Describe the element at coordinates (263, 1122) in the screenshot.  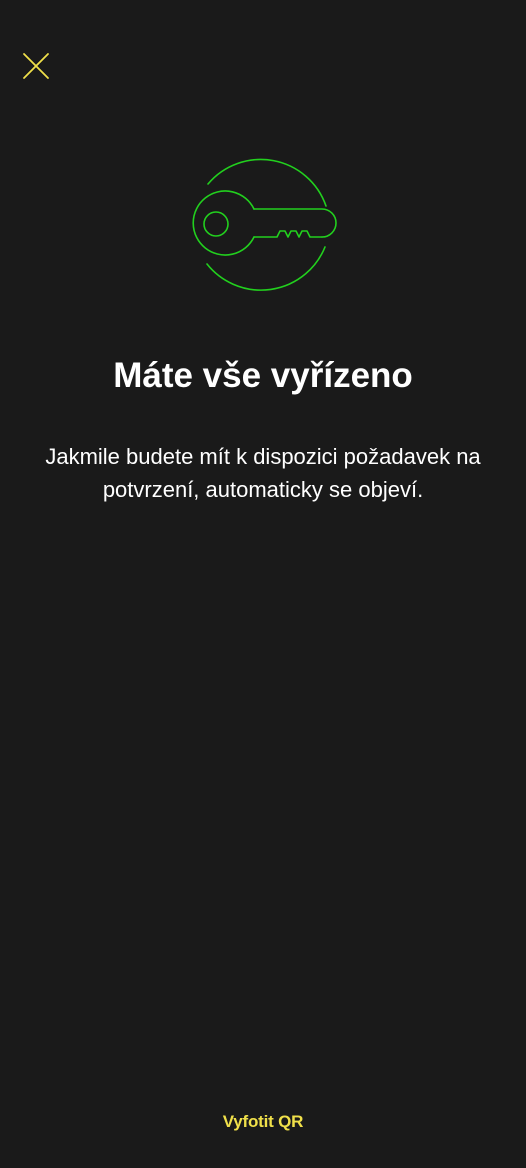
I see `scan-qr-button: Vyfotit QR` at that location.